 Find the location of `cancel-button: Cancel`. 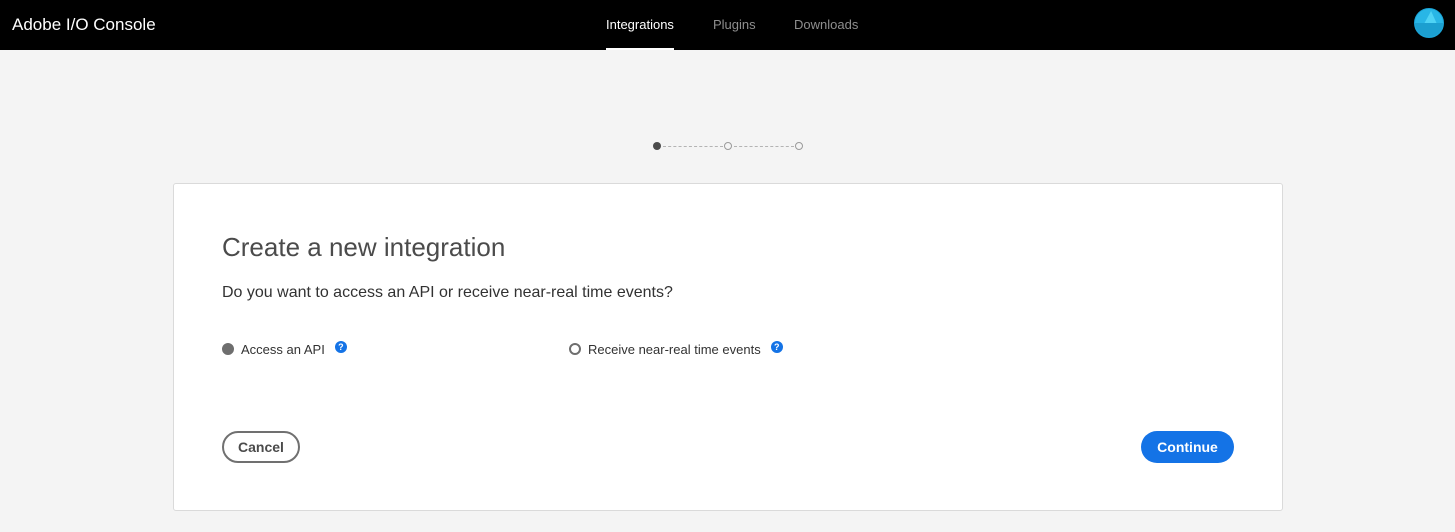

cancel-button: Cancel is located at coordinates (261, 447).